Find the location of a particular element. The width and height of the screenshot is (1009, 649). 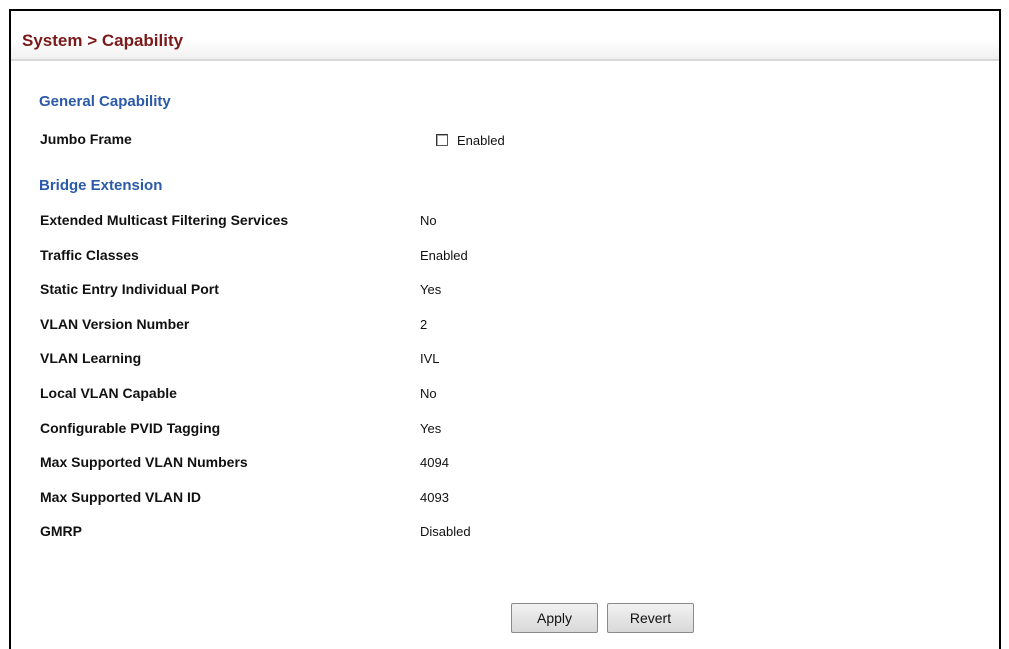

bridge-row-label: VLAN Version Number is located at coordinates (115, 324).